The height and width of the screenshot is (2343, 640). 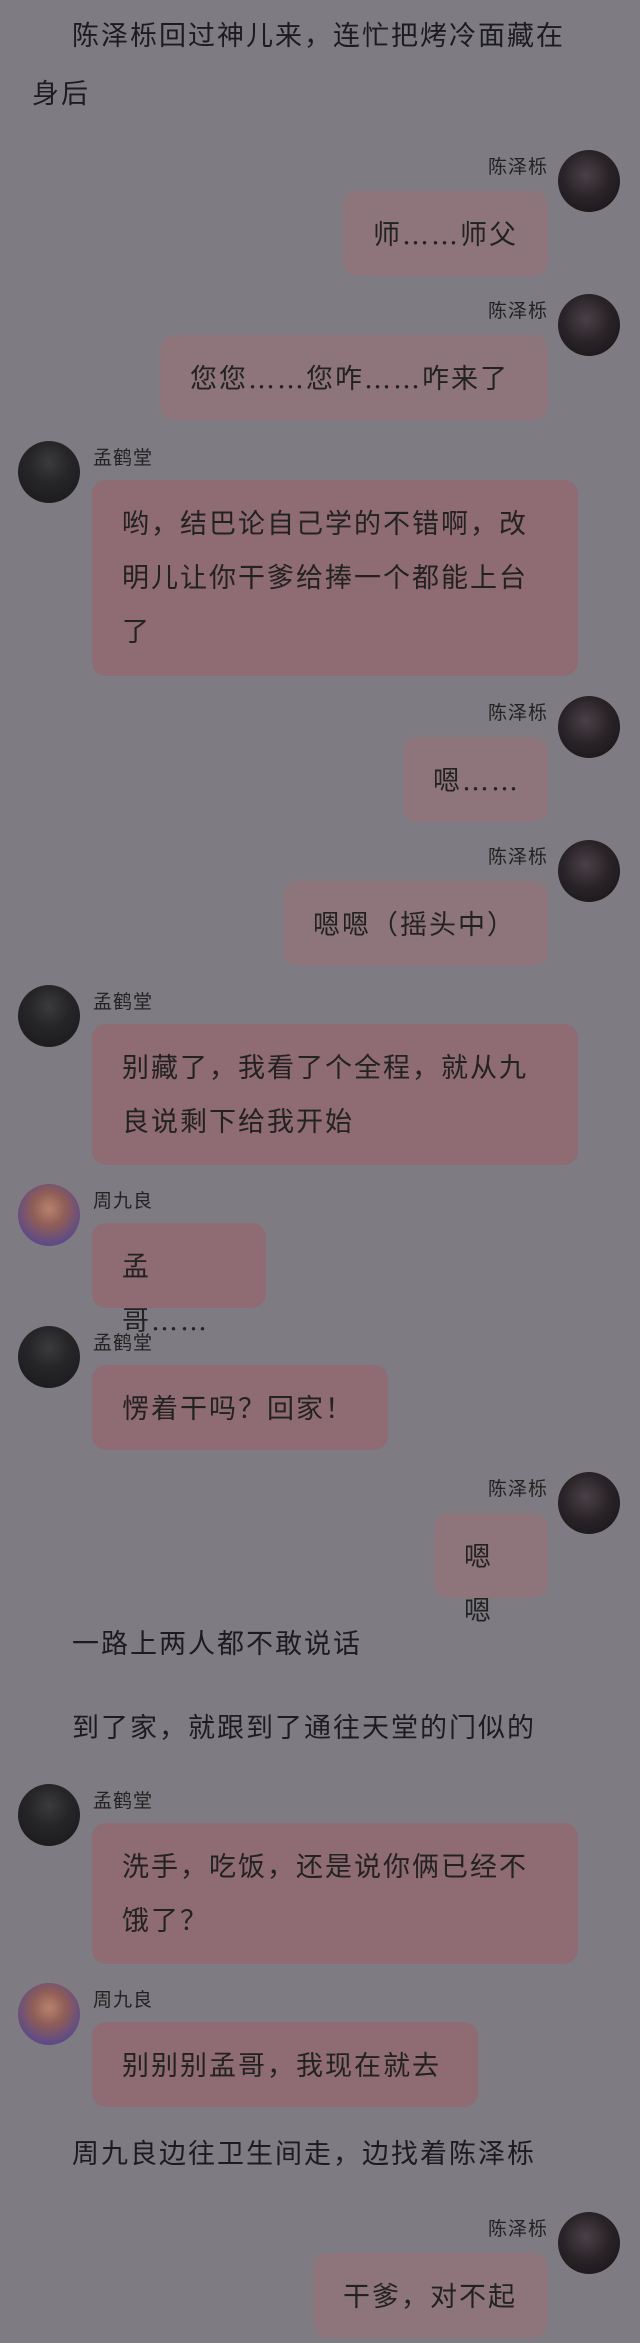 I want to click on chat-bubble: 嗯嗯（摇头中）, so click(x=415, y=923).